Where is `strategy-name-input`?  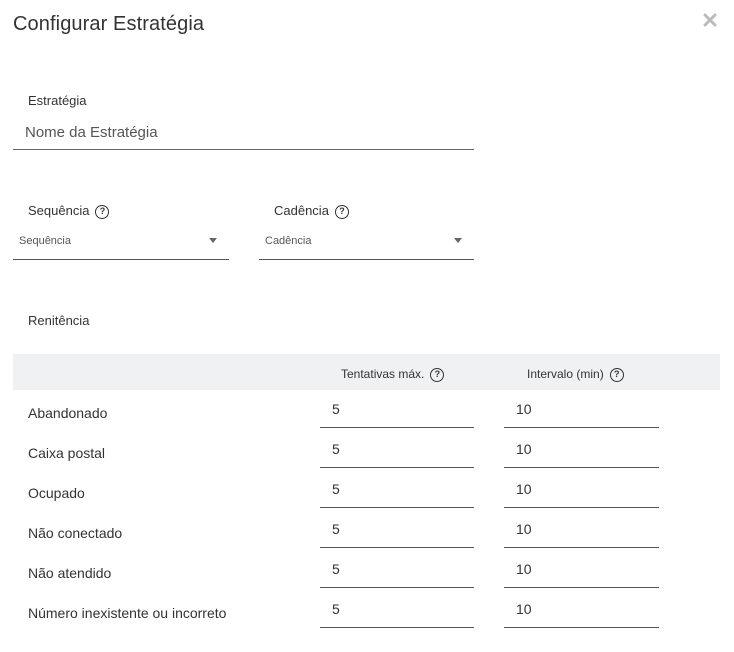
strategy-name-input is located at coordinates (243, 133).